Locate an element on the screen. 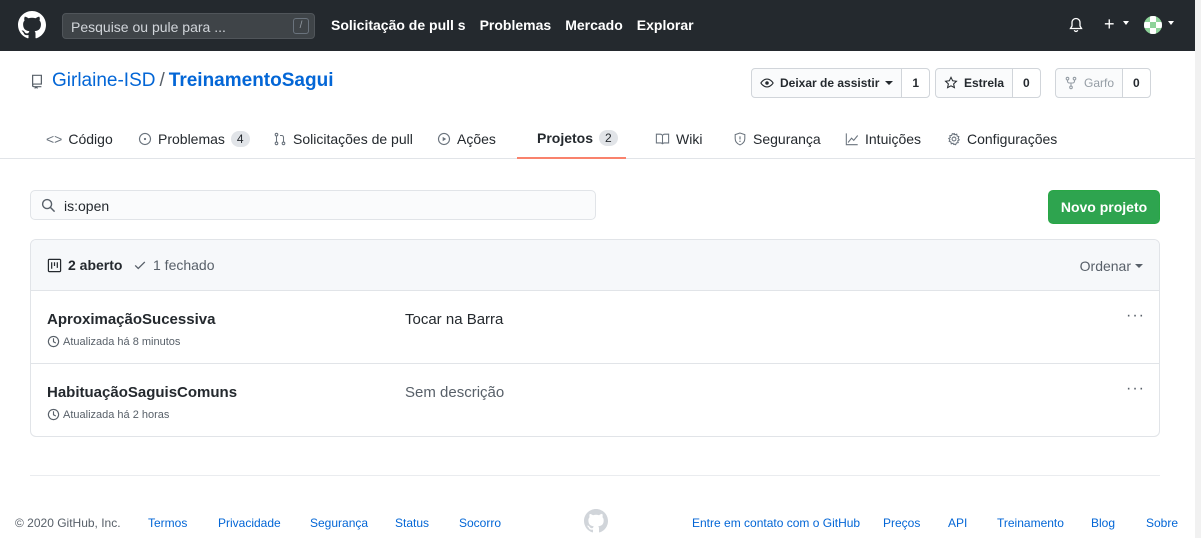 This screenshot has height=538, width=1201. projects-search-input: is:open is located at coordinates (313, 205).